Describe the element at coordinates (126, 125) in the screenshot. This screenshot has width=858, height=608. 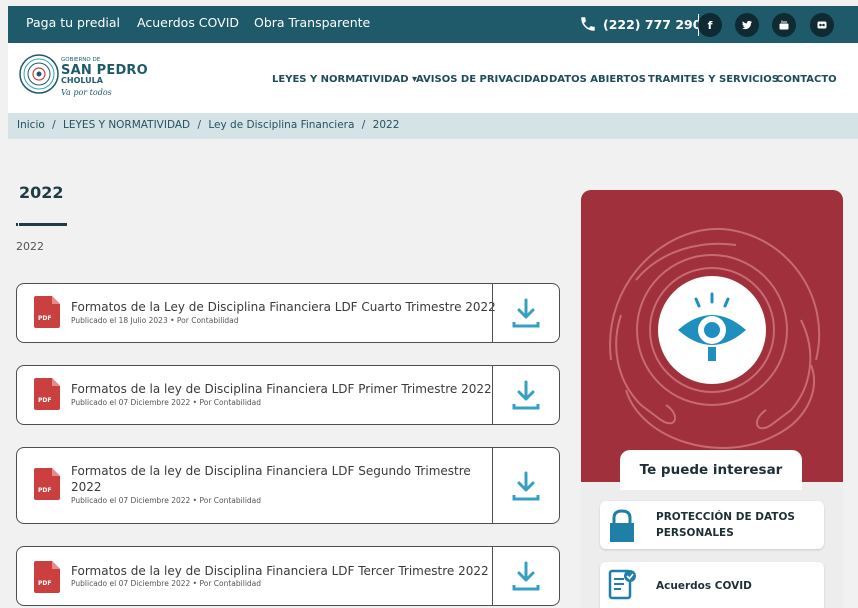
I see `breadcrumb-leyes: LEYES Y NORMATIVIDAD` at that location.